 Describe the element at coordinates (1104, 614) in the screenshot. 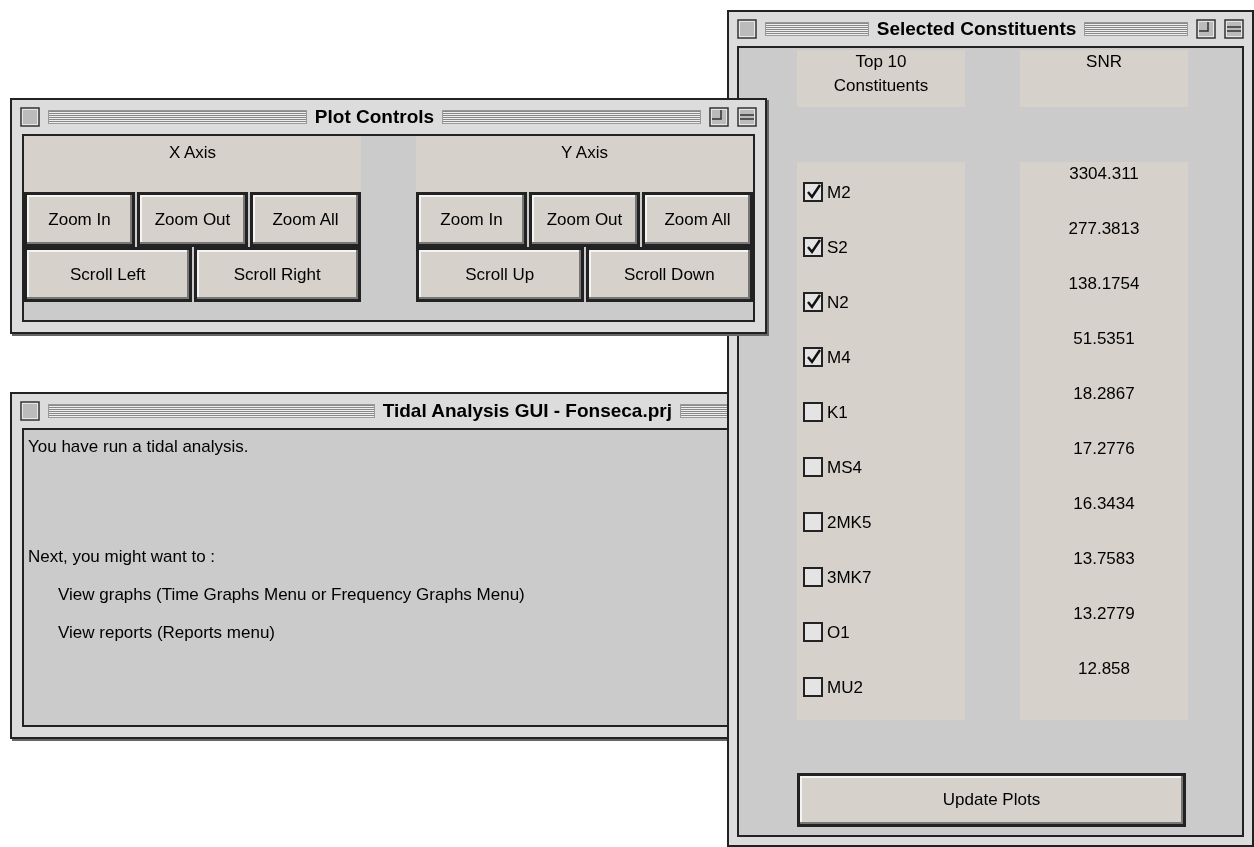

I see `snr-value: 13.2779` at that location.